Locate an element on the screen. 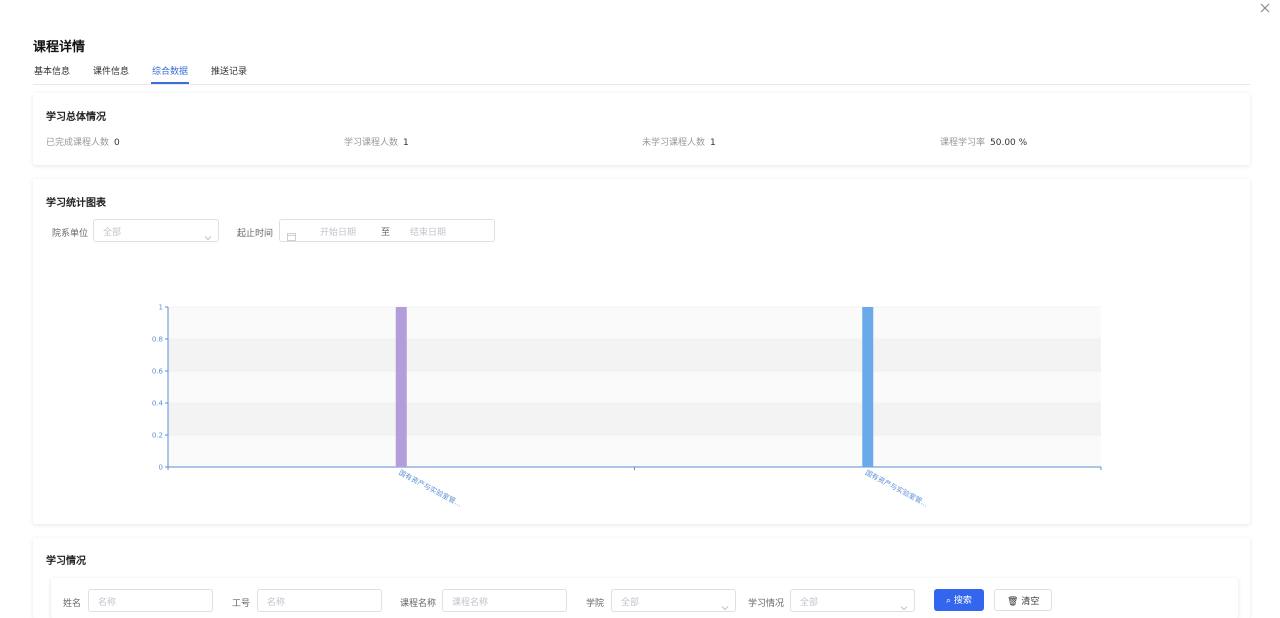 The height and width of the screenshot is (618, 1280). tab-comprehensive-data: 综合数据 is located at coordinates (170, 74).